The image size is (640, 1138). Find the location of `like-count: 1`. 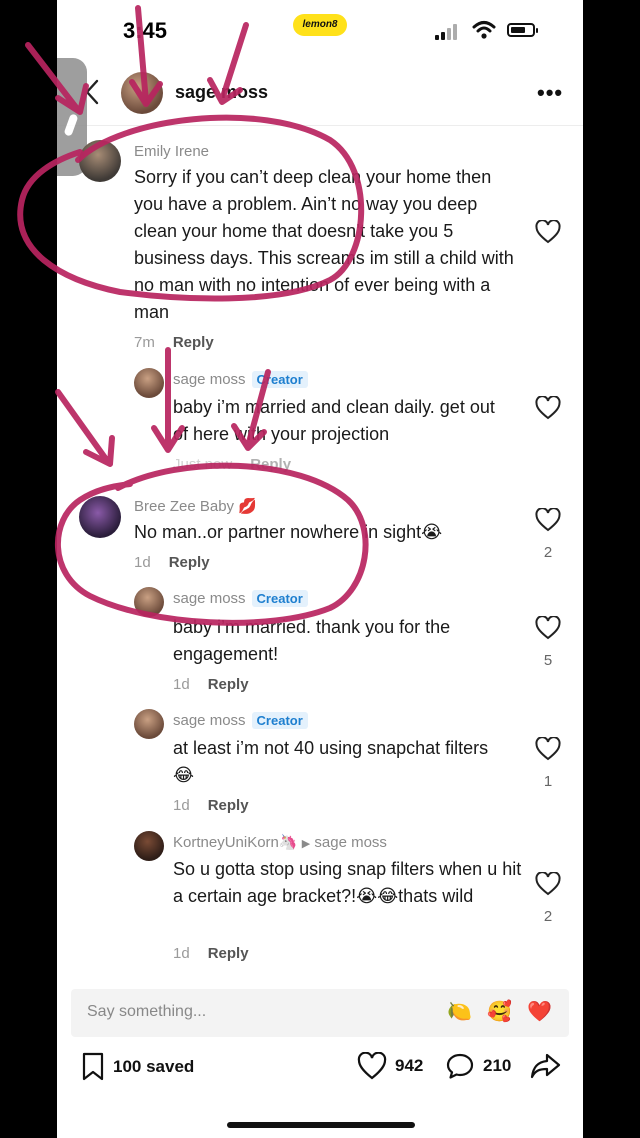

like-count: 1 is located at coordinates (548, 781).